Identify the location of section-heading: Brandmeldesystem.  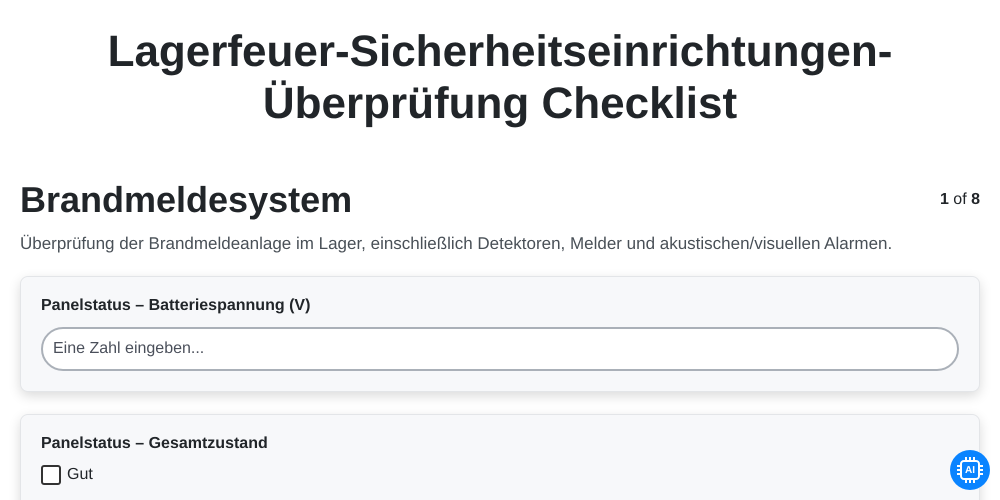
(186, 200).